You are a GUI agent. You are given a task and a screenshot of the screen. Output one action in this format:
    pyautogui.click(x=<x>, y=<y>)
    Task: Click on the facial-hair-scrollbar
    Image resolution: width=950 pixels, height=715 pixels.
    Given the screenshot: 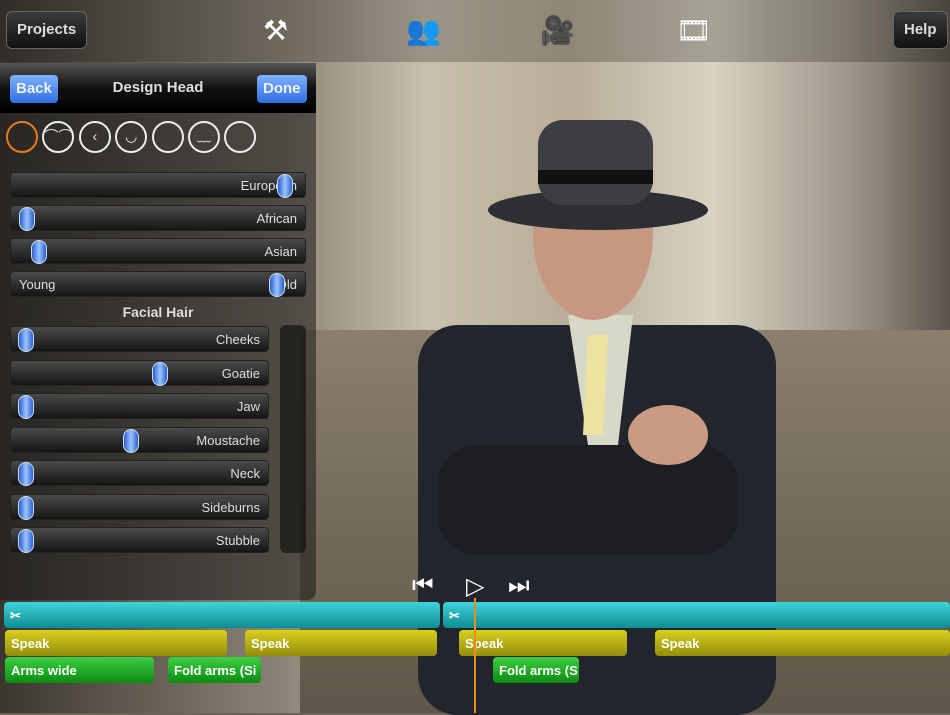 What is the action you would take?
    pyautogui.click(x=293, y=439)
    